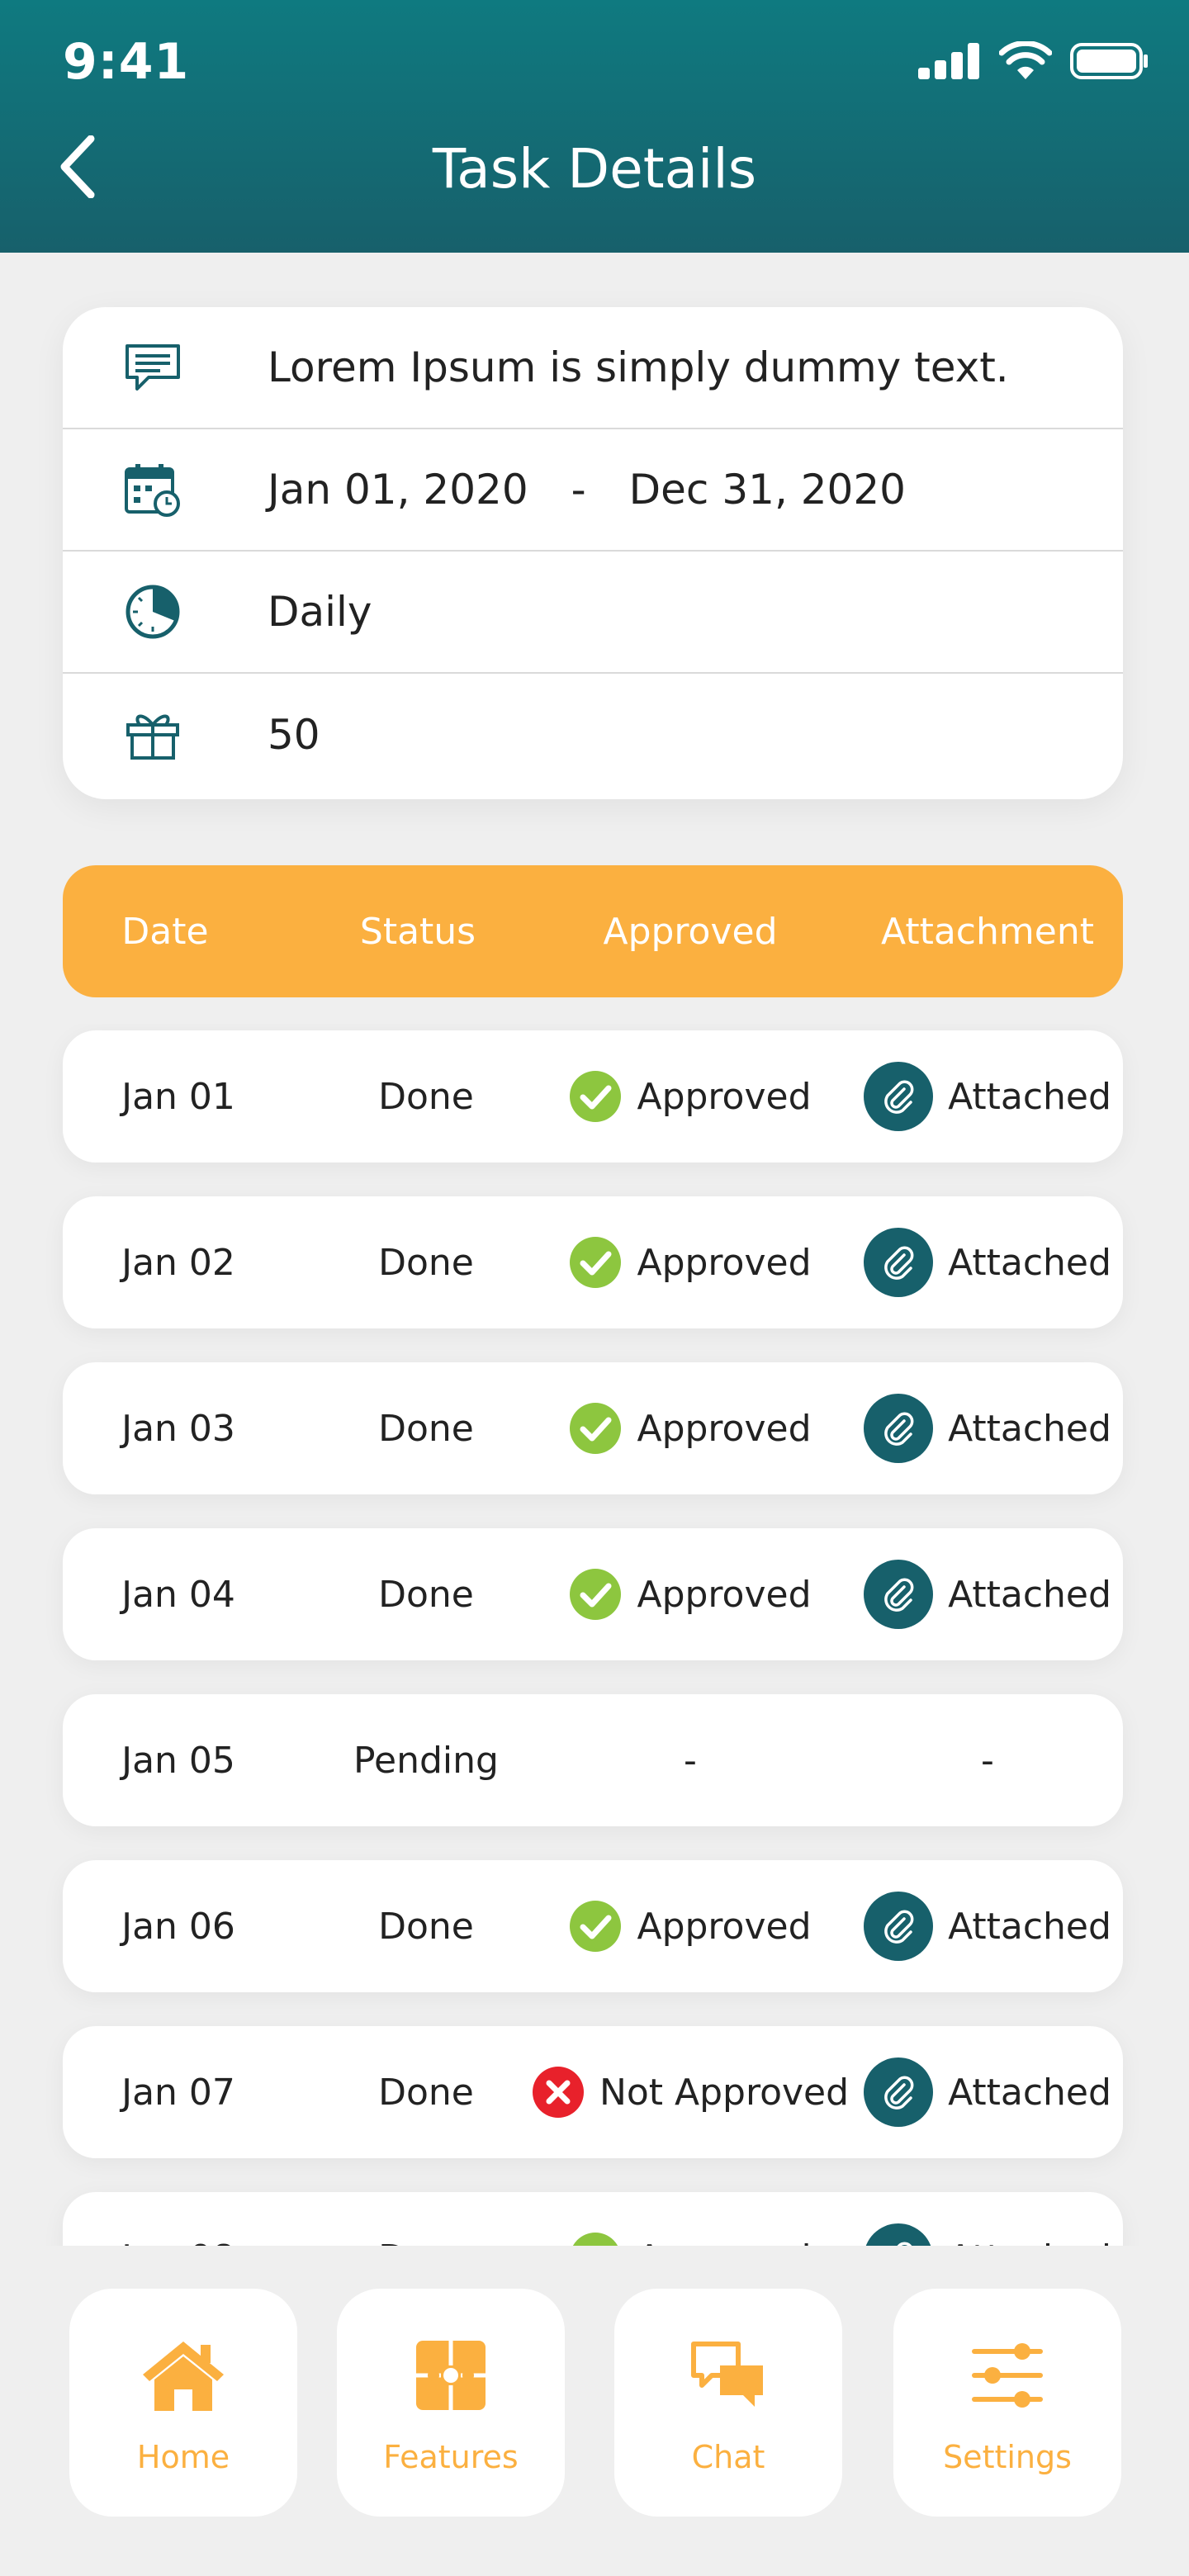 This screenshot has width=1189, height=2576. What do you see at coordinates (165, 612) in the screenshot?
I see `clock-icon` at bounding box center [165, 612].